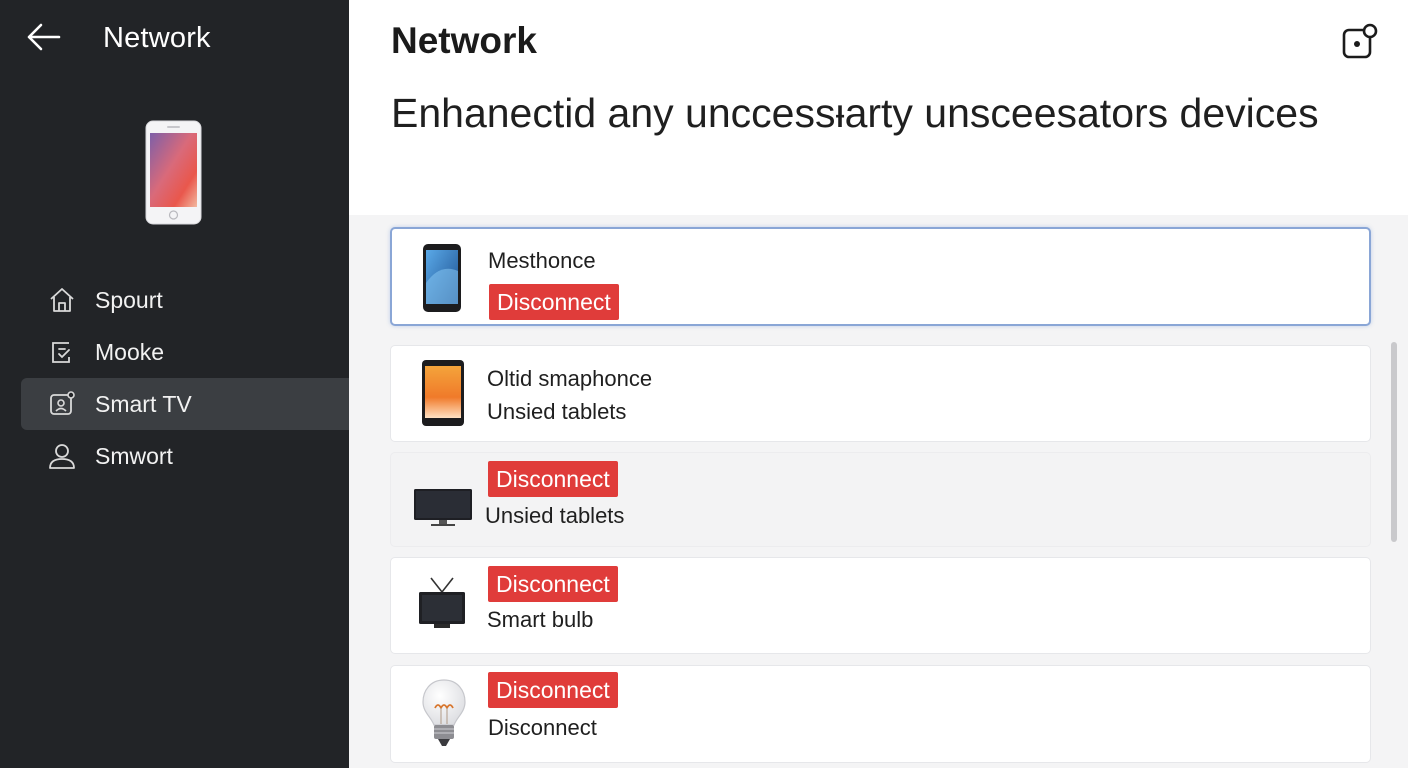  Describe the element at coordinates (129, 299) in the screenshot. I see `sidebar-item-label: Spourt` at that location.